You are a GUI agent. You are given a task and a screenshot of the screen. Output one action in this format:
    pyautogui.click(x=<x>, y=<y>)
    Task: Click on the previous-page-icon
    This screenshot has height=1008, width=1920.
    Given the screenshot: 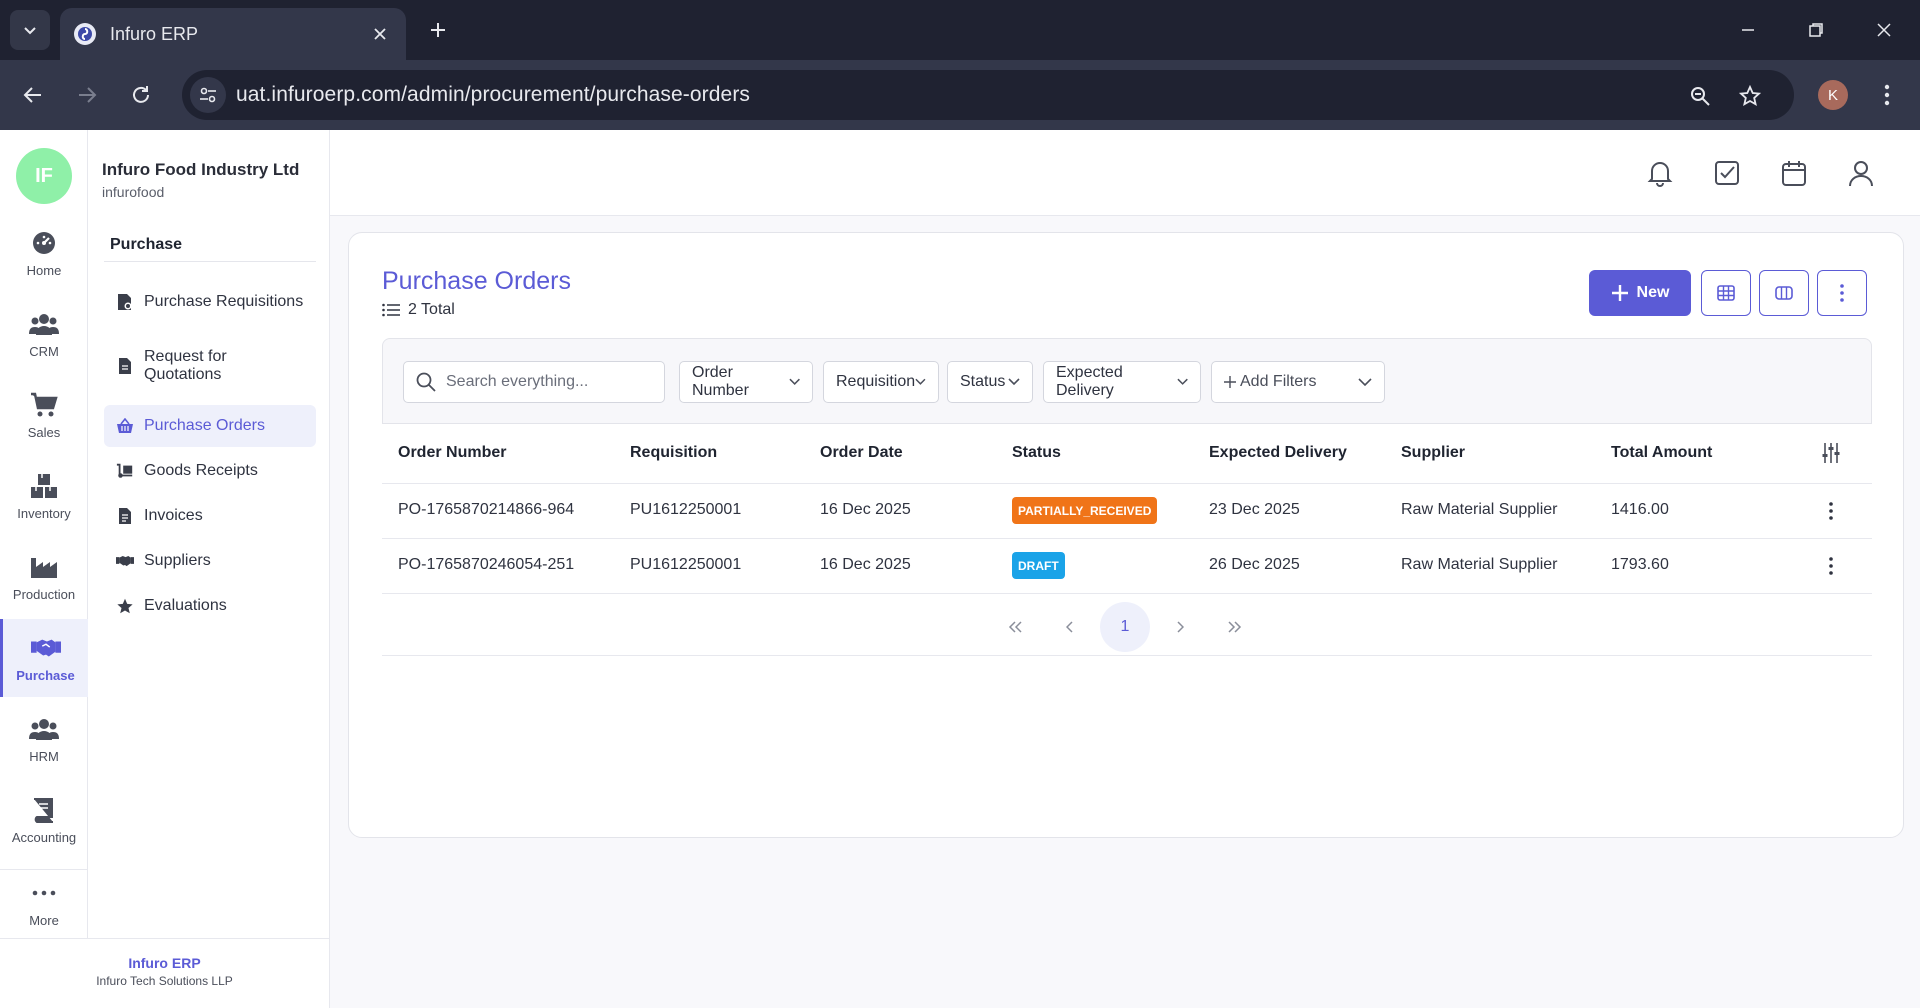 What is the action you would take?
    pyautogui.click(x=1070, y=627)
    